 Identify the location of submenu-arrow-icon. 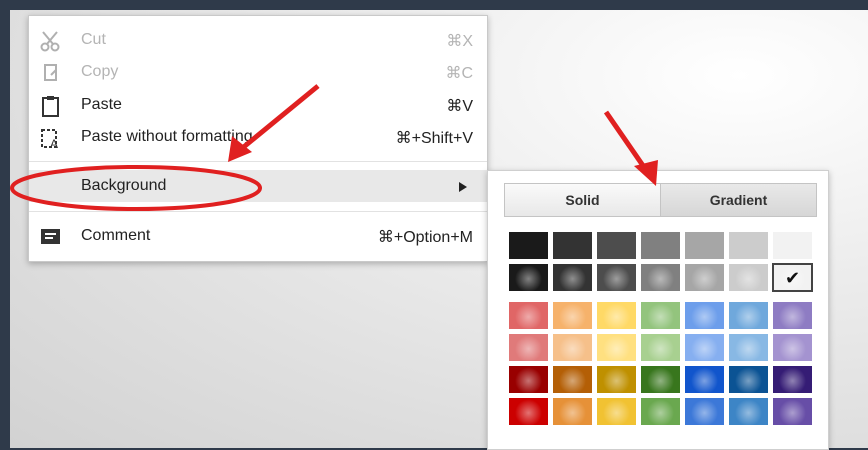
(463, 187).